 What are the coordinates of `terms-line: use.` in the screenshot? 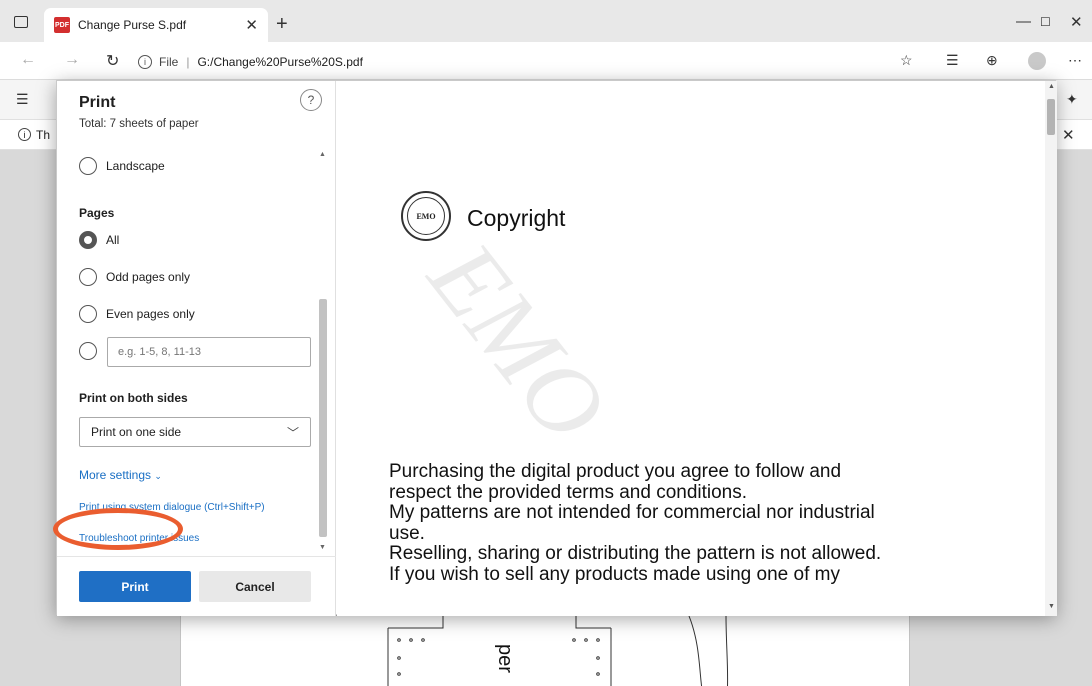 It's located at (407, 533).